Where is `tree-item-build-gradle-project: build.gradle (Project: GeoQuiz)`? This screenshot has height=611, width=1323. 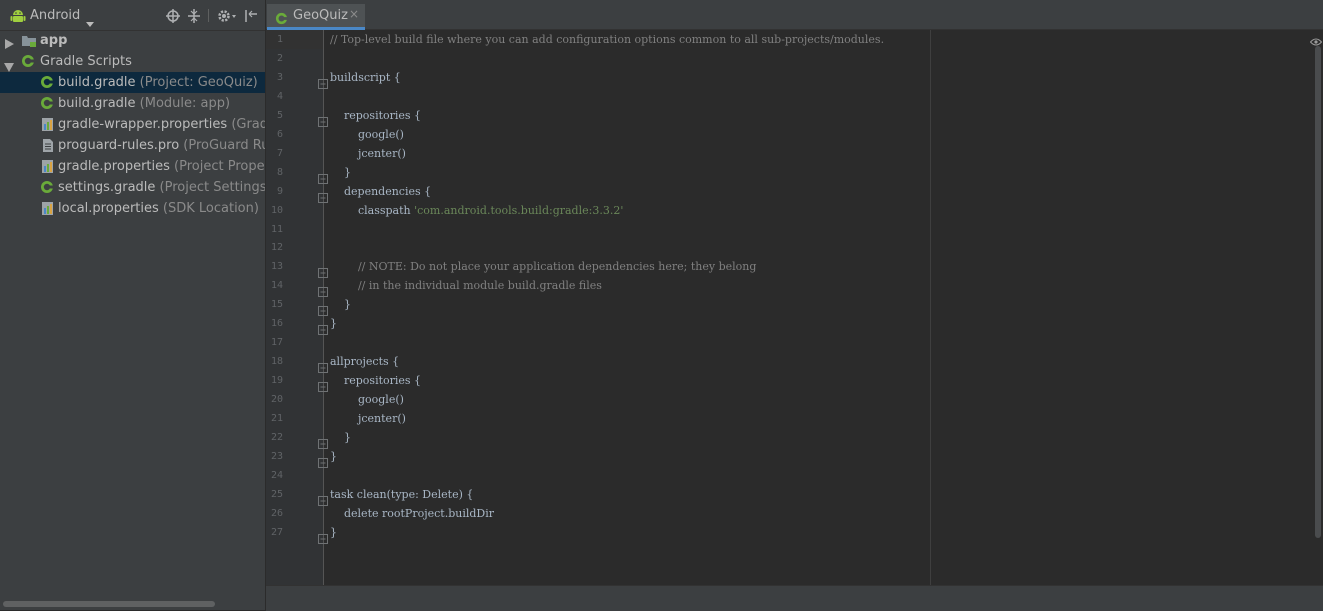
tree-item-build-gradle-project: build.gradle (Project: GeoQuiz) is located at coordinates (132, 82).